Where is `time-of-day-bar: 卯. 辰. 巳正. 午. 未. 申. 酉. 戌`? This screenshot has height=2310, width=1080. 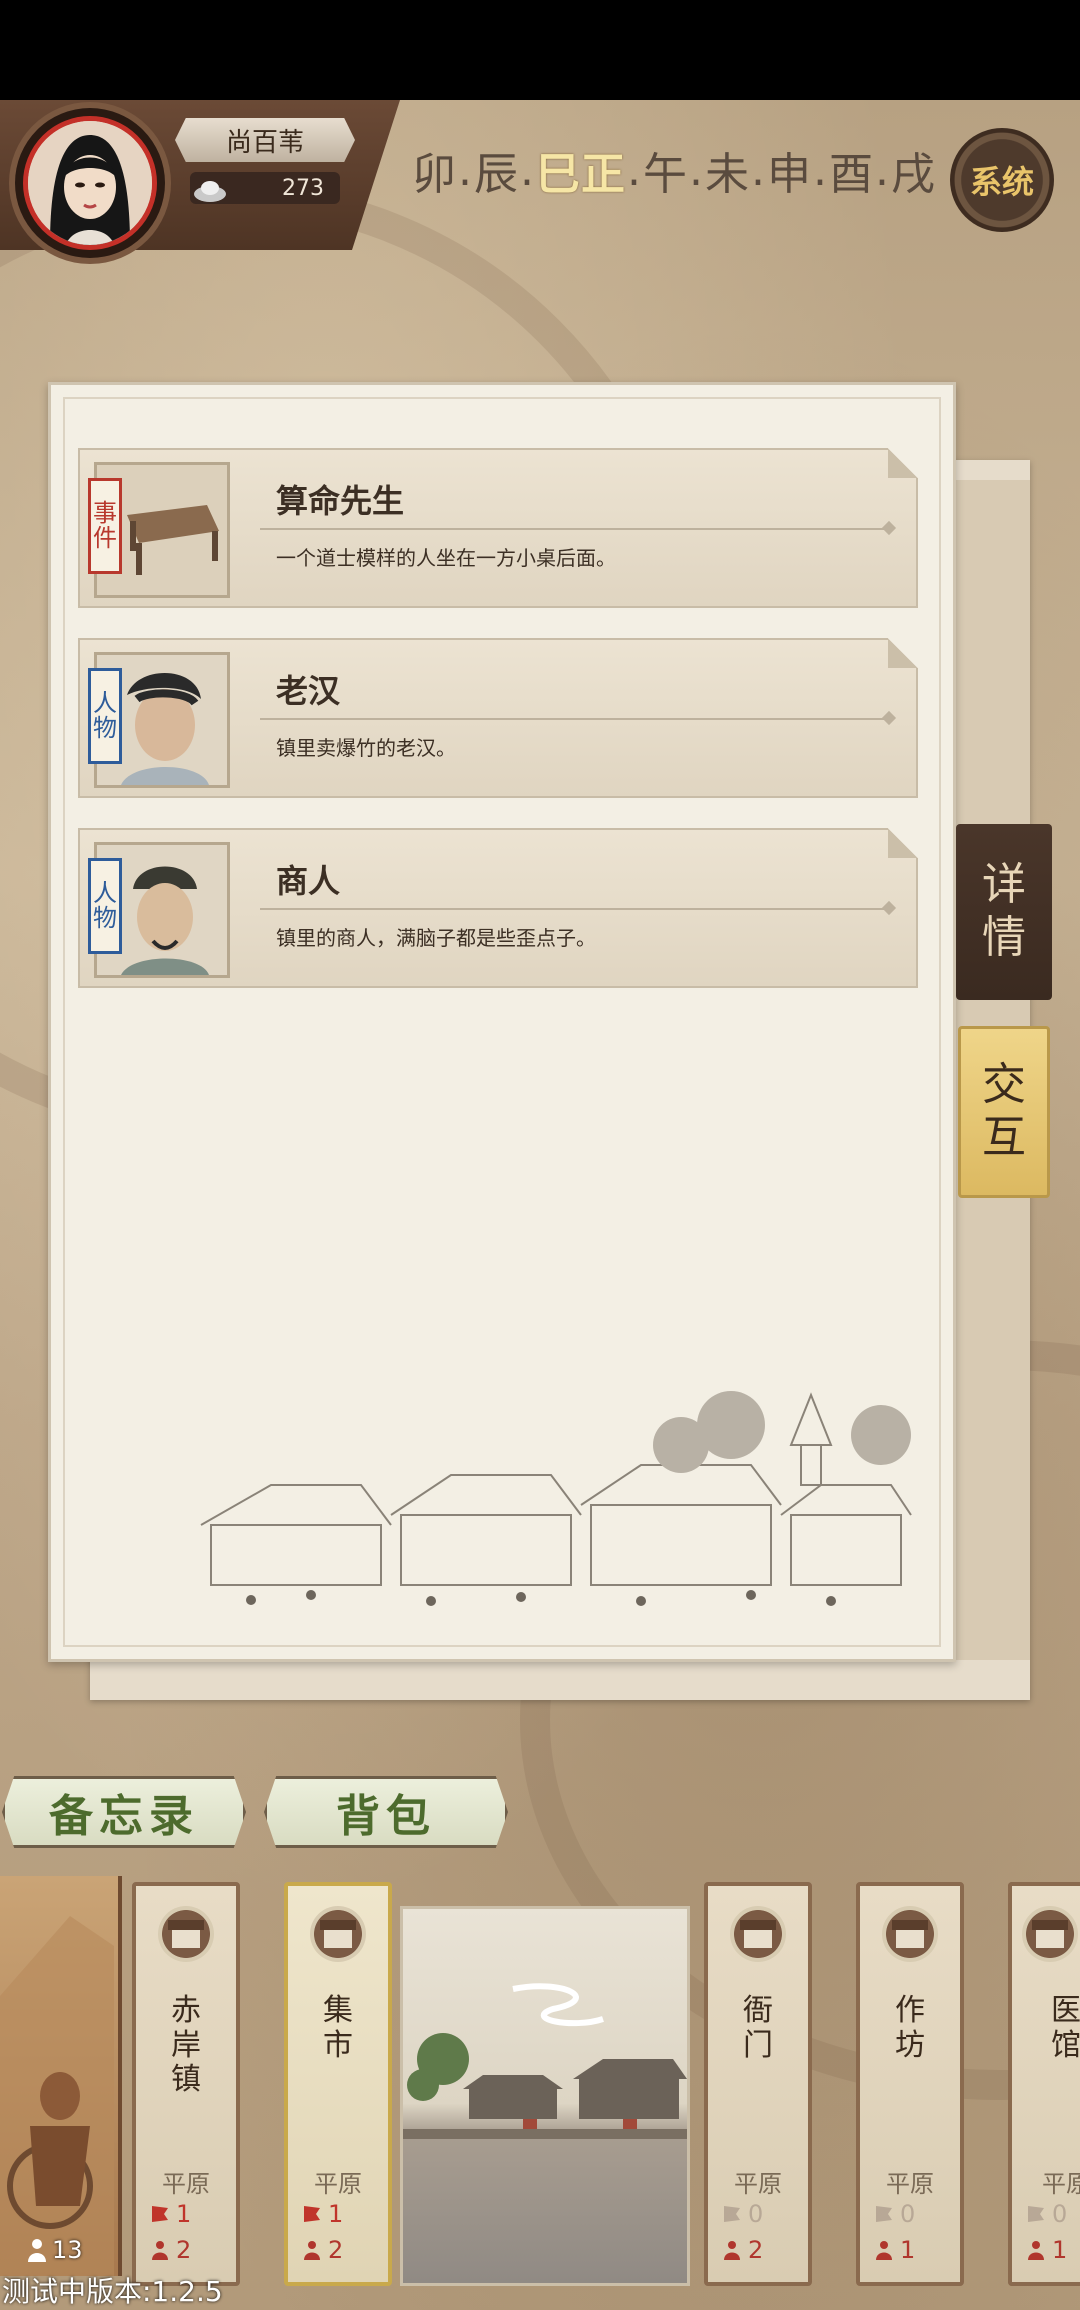 time-of-day-bar: 卯. 辰. 巳正. 午. 未. 申. 酉. 戌 is located at coordinates (674, 170).